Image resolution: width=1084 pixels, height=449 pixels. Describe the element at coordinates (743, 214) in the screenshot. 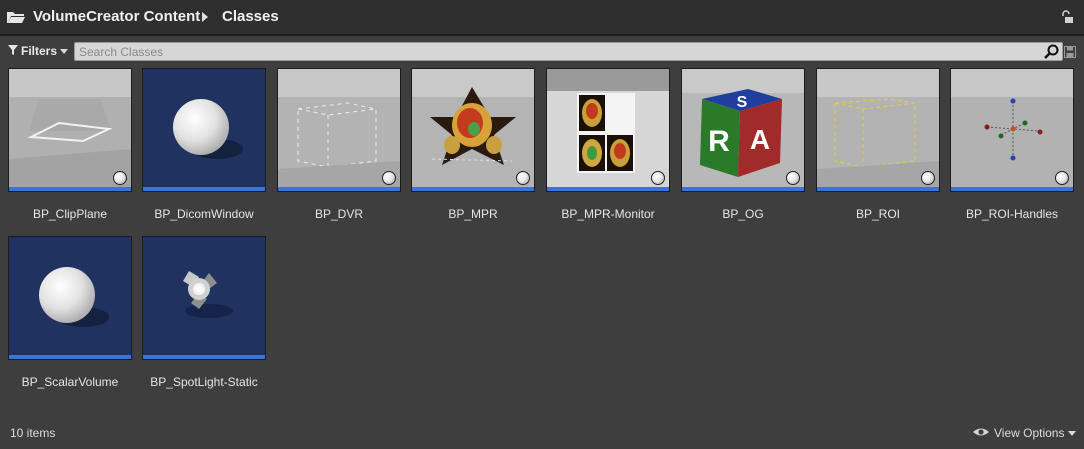

I see `asset-name: BP_OG` at that location.